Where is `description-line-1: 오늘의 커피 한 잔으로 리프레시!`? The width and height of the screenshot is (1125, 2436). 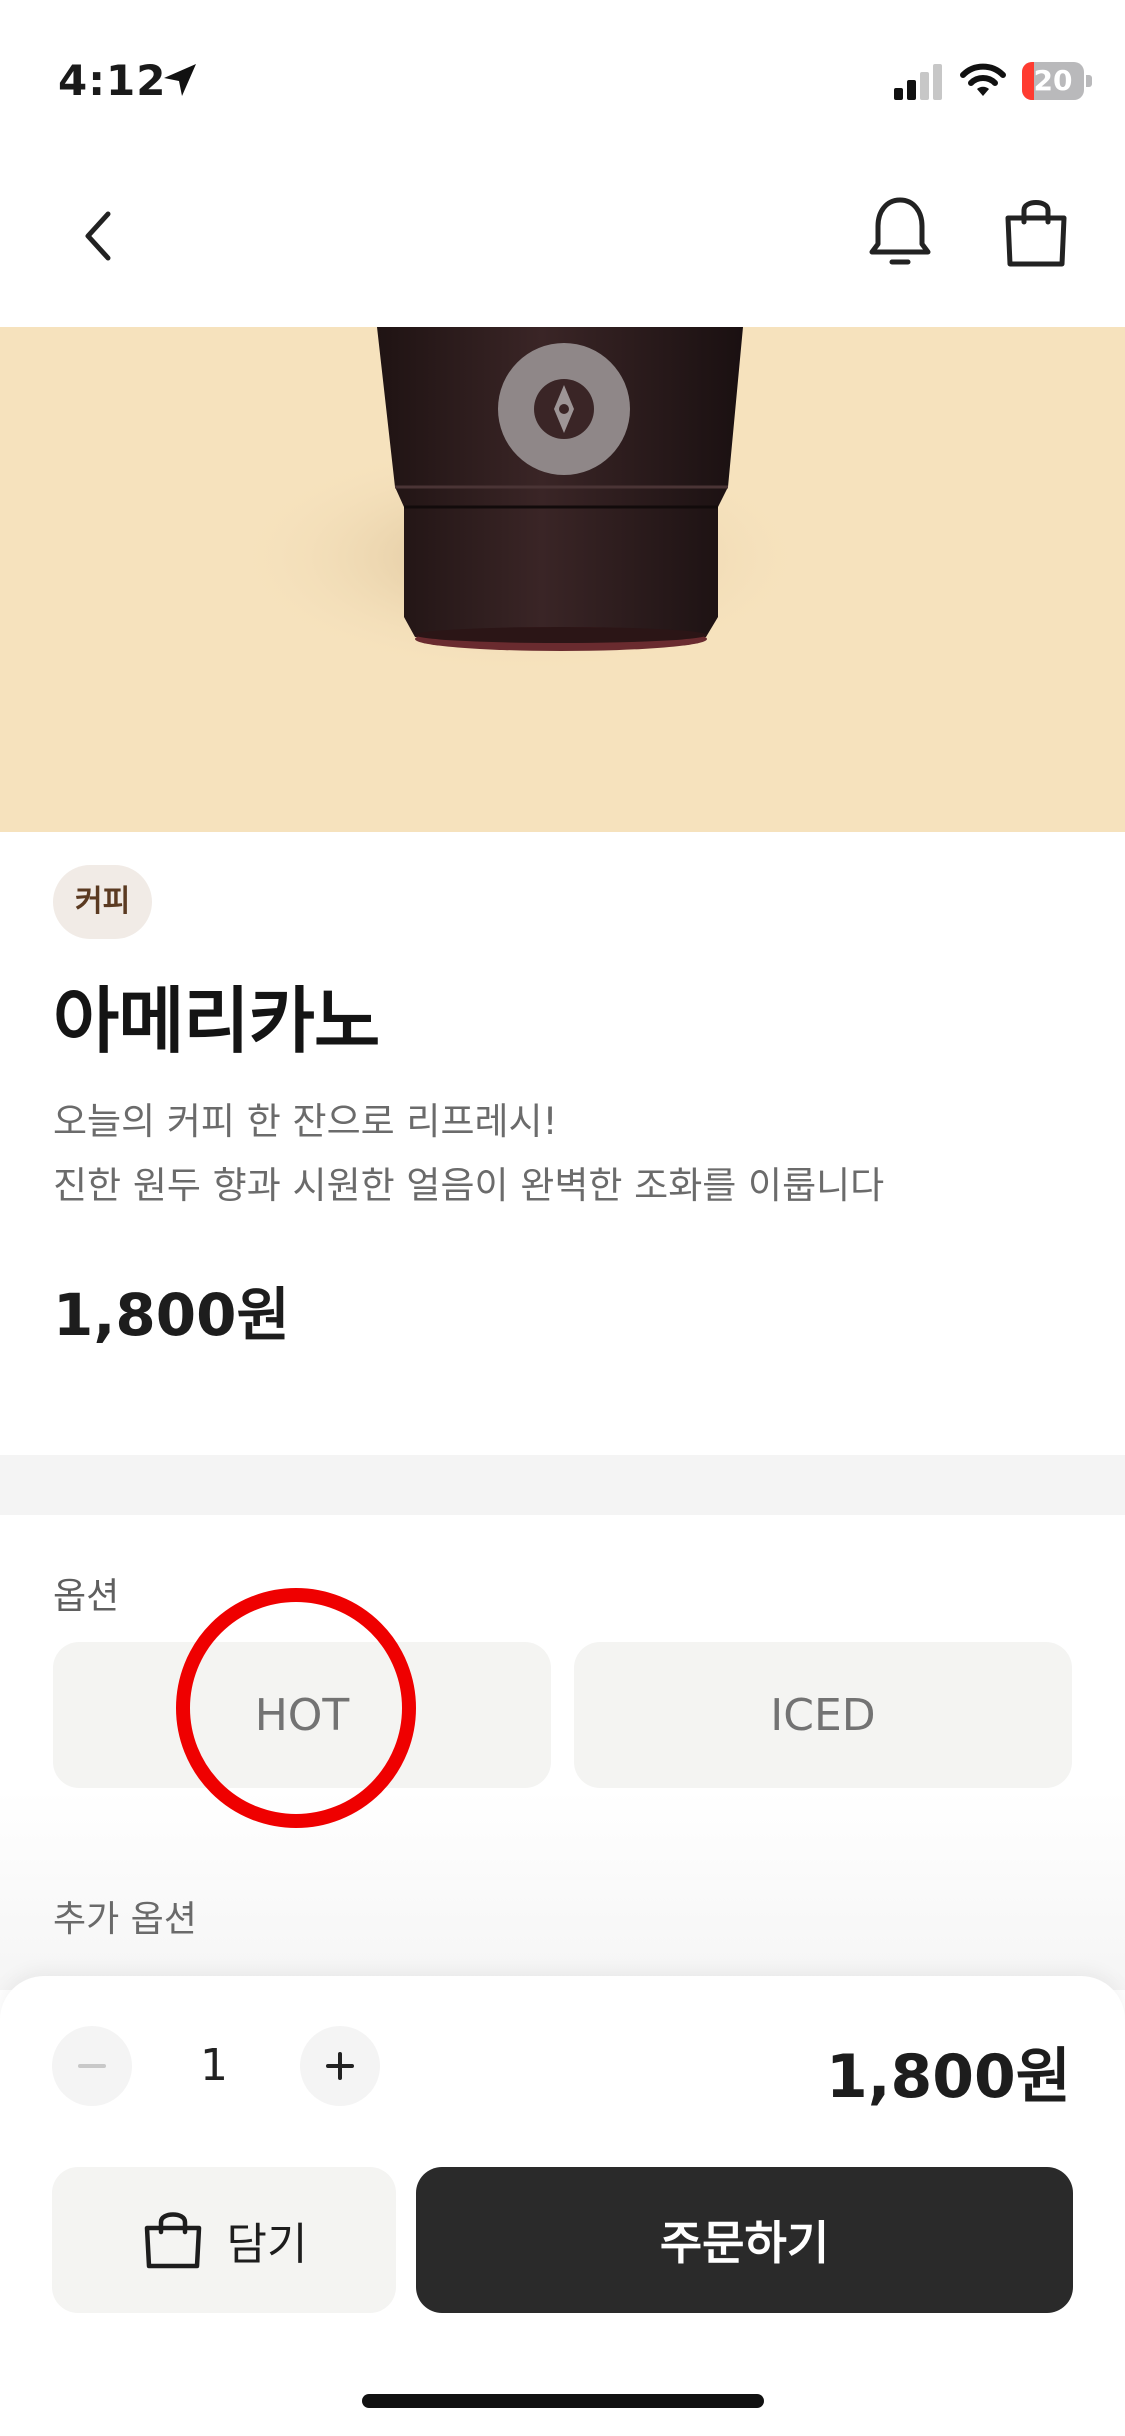 description-line-1: 오늘의 커피 한 잔으로 리프레시! is located at coordinates (305, 1121).